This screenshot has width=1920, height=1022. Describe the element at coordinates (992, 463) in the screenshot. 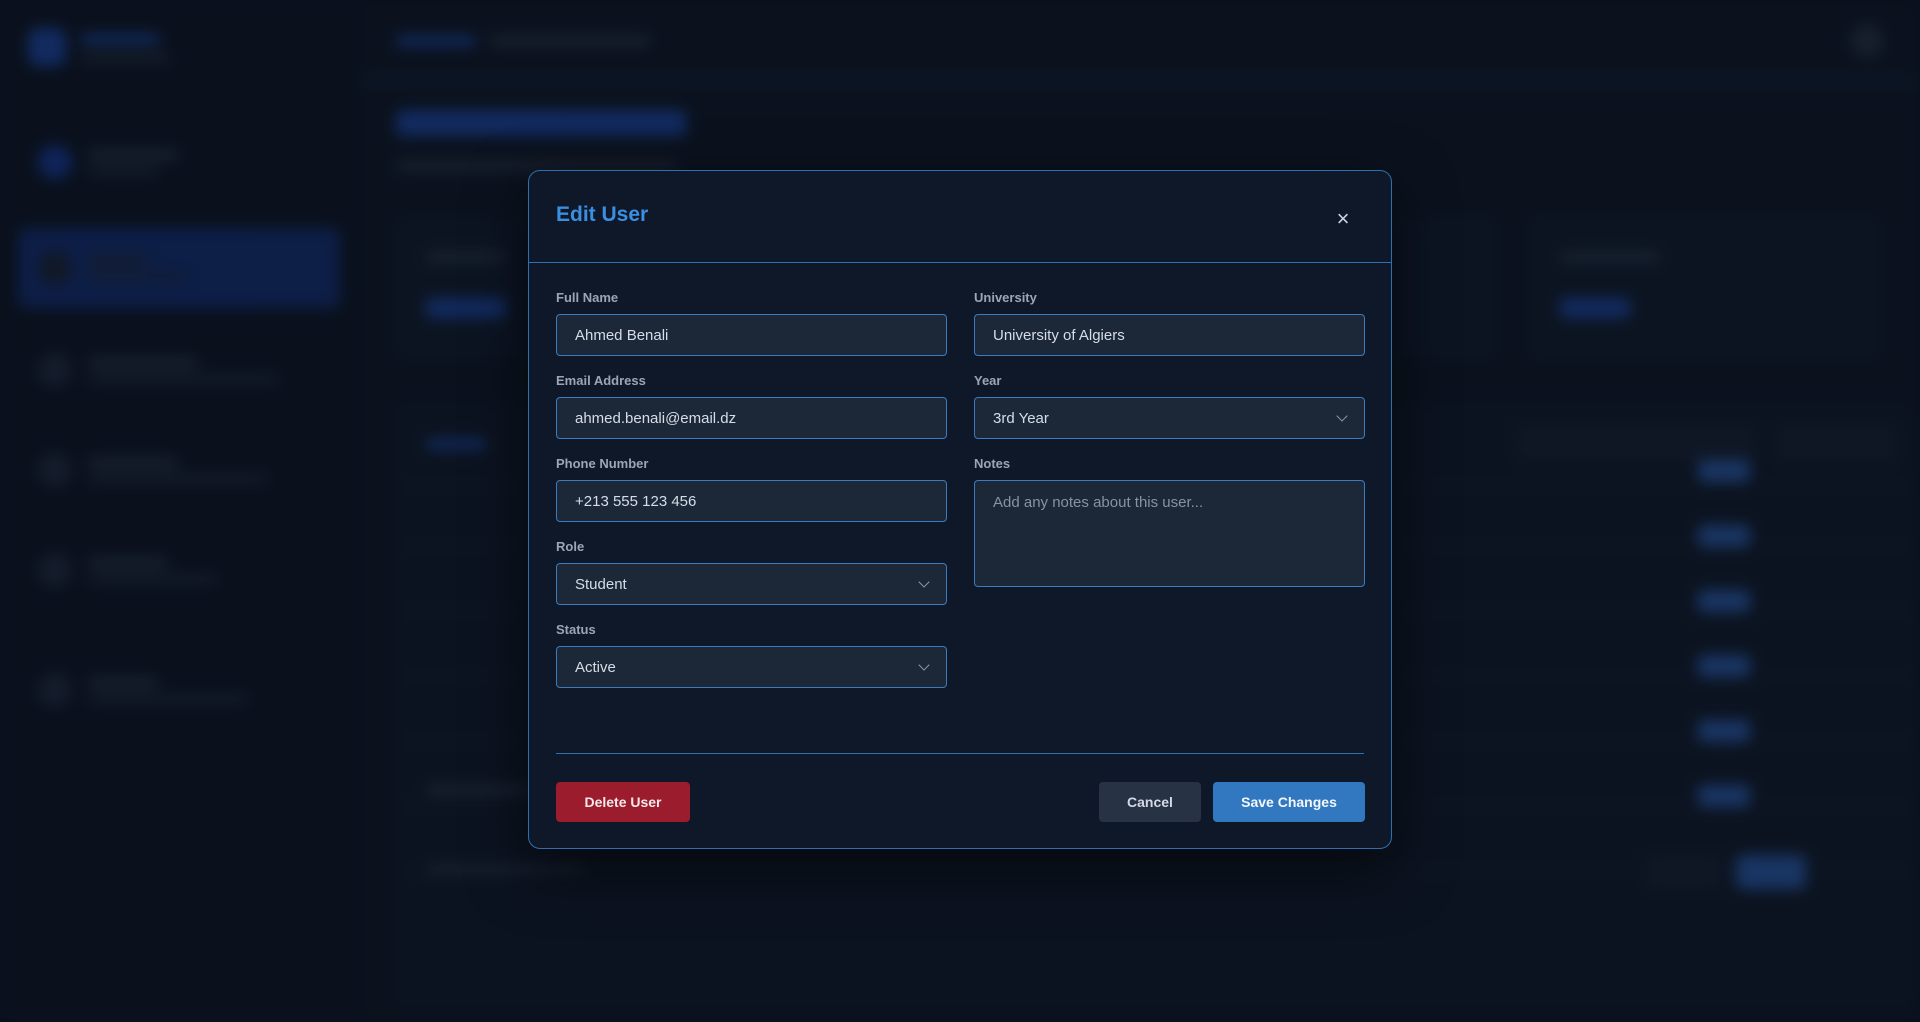

I see `notes-label: Notes` at that location.